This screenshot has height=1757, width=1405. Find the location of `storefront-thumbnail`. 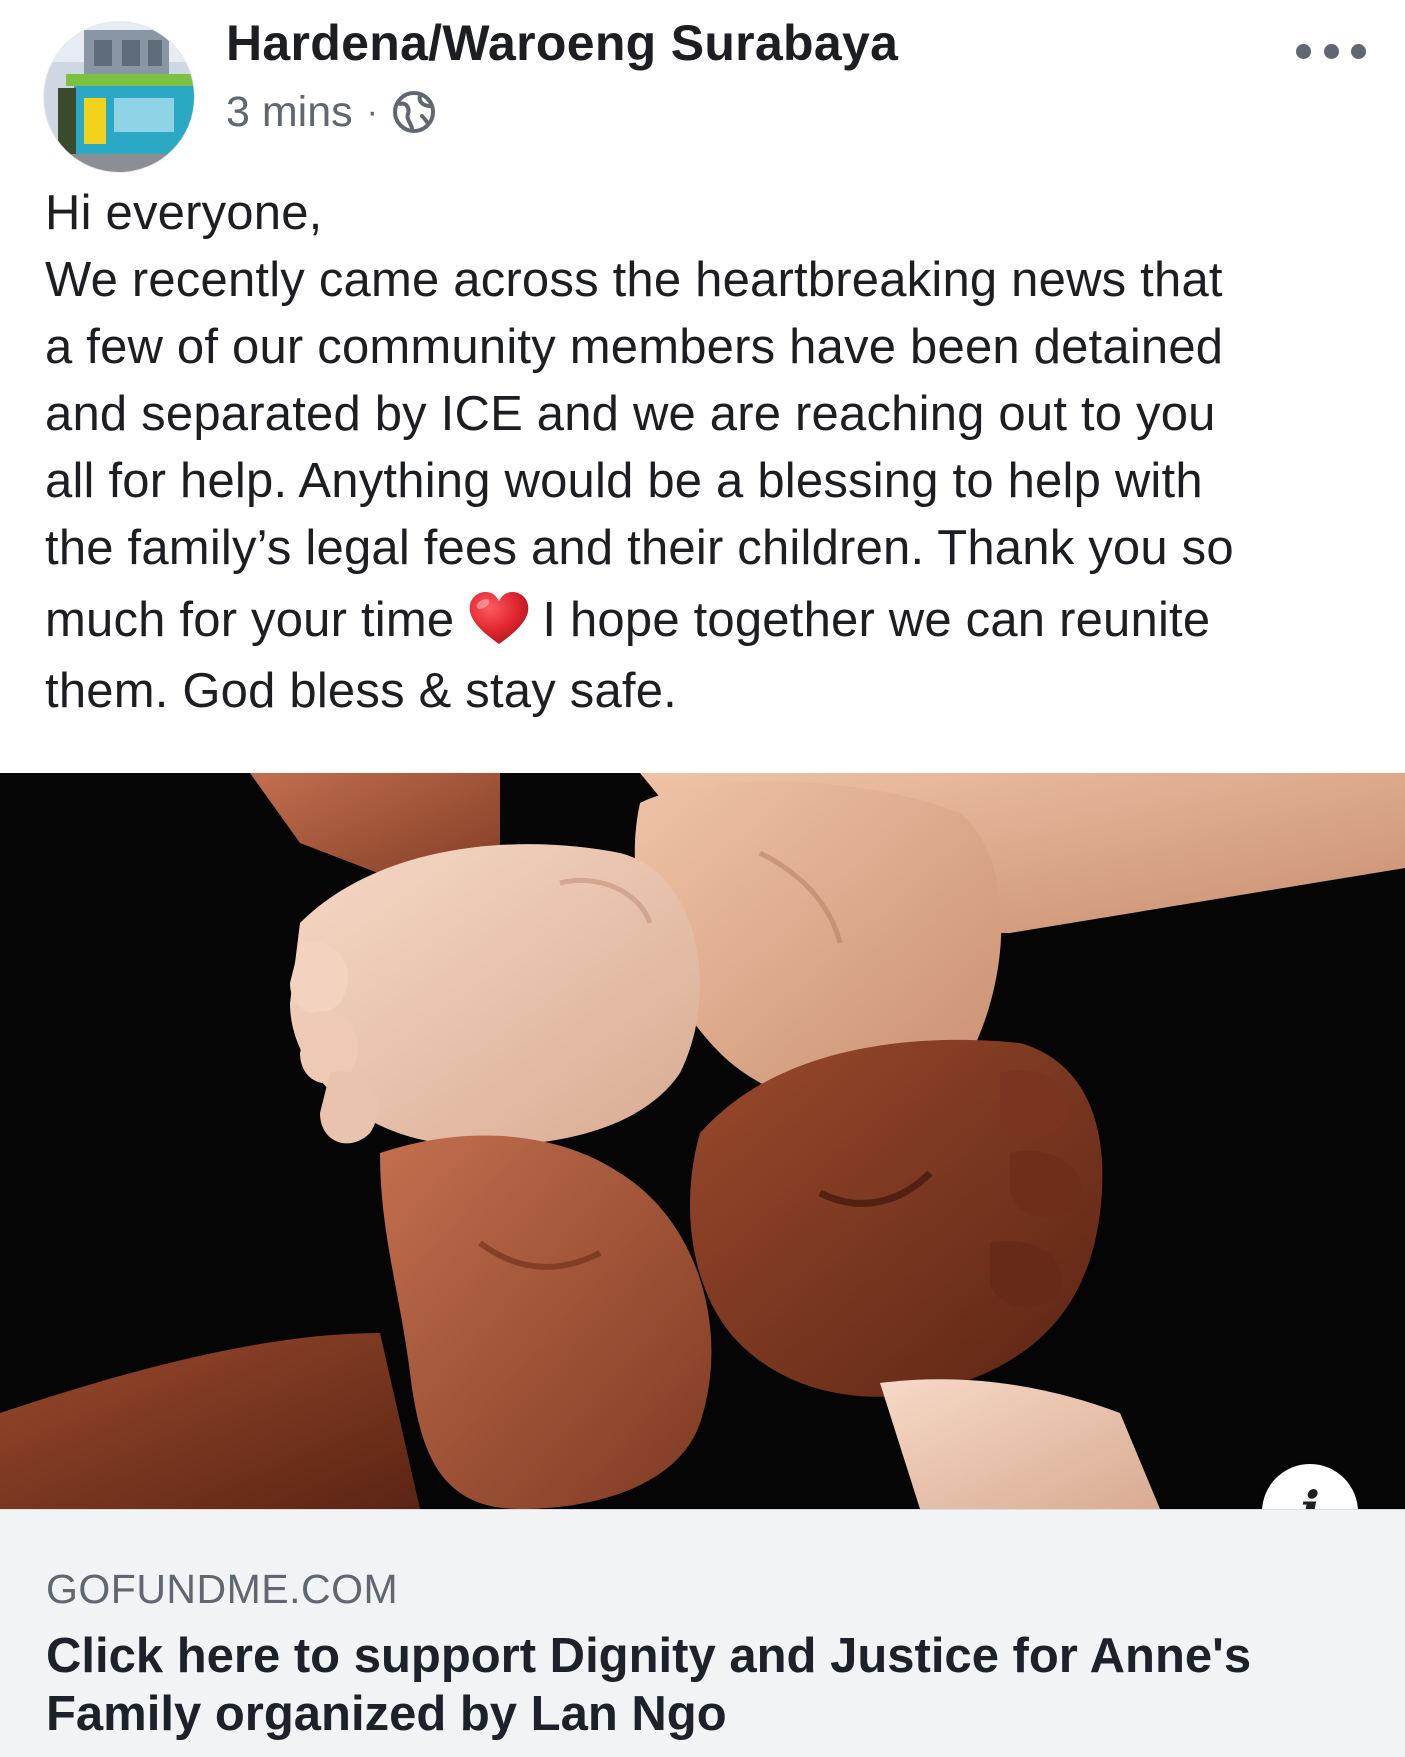

storefront-thumbnail is located at coordinates (119, 97).